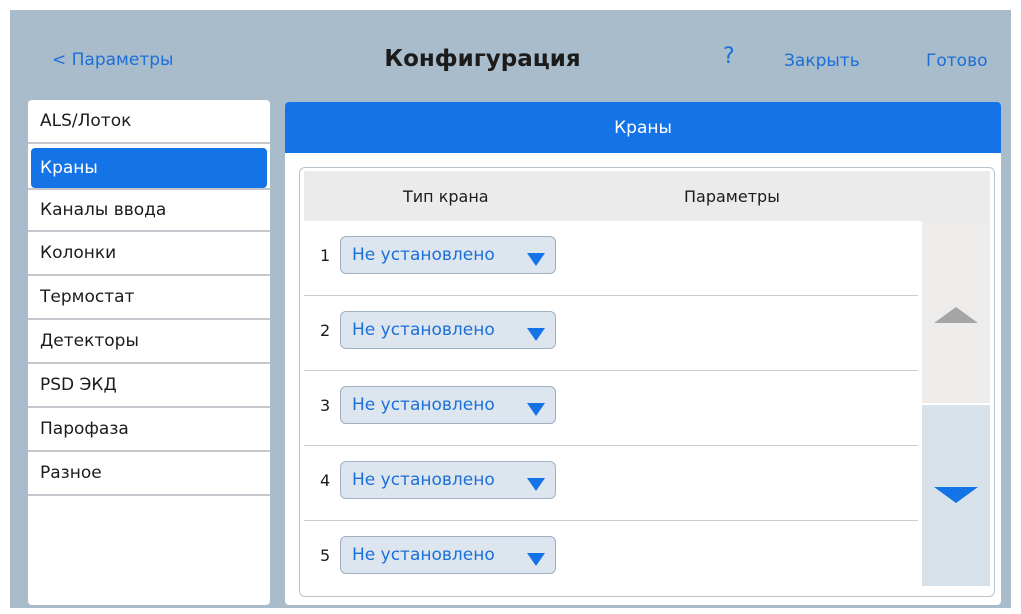 This screenshot has width=1021, height=614. What do you see at coordinates (643, 127) in the screenshot?
I see `panel-title: Краны` at bounding box center [643, 127].